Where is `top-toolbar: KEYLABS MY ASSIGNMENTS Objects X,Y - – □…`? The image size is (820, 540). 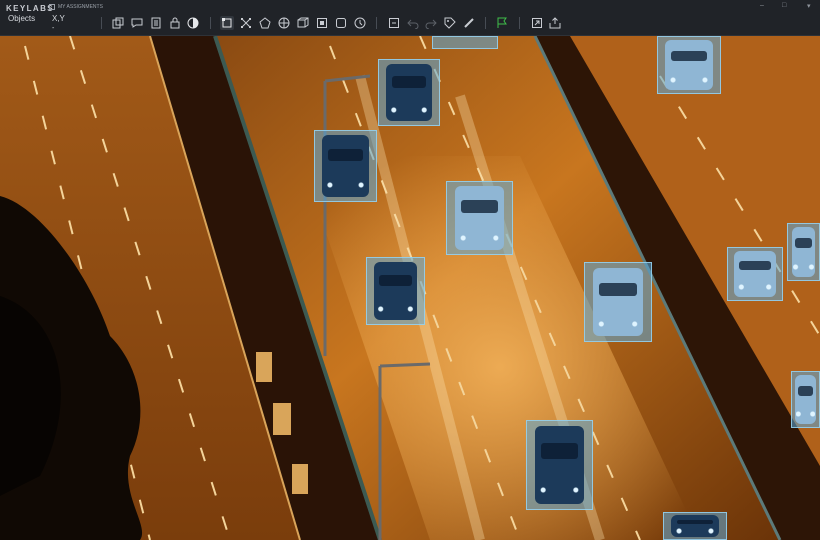 top-toolbar: KEYLABS MY ASSIGNMENTS Objects X,Y - – □… is located at coordinates (410, 18).